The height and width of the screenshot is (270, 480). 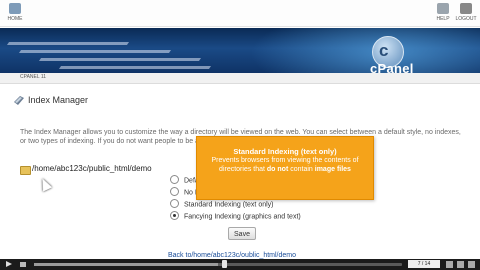 I want to click on radio-default, so click(x=174, y=179).